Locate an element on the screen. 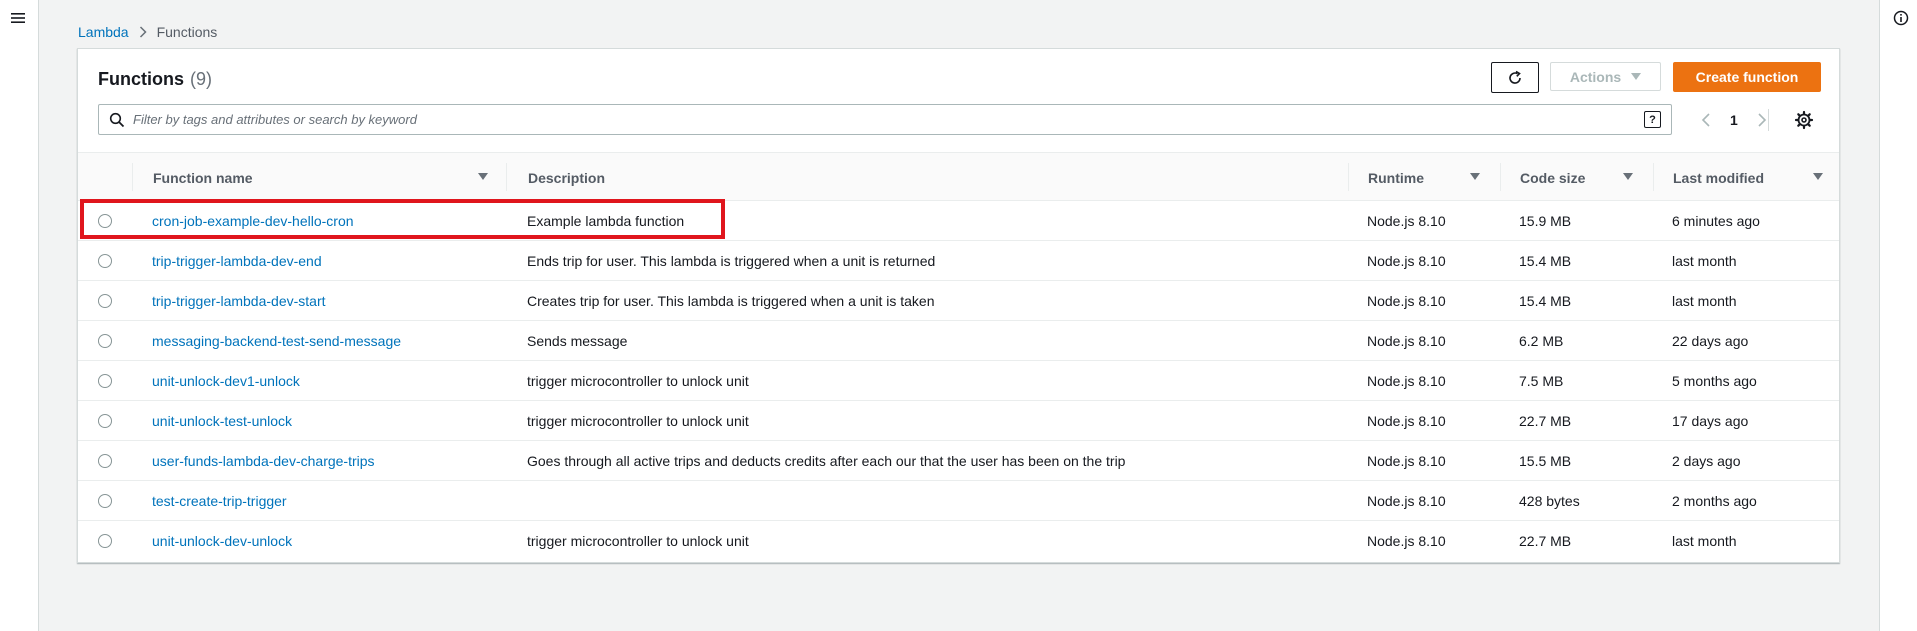  page-number: 1 is located at coordinates (1734, 120).